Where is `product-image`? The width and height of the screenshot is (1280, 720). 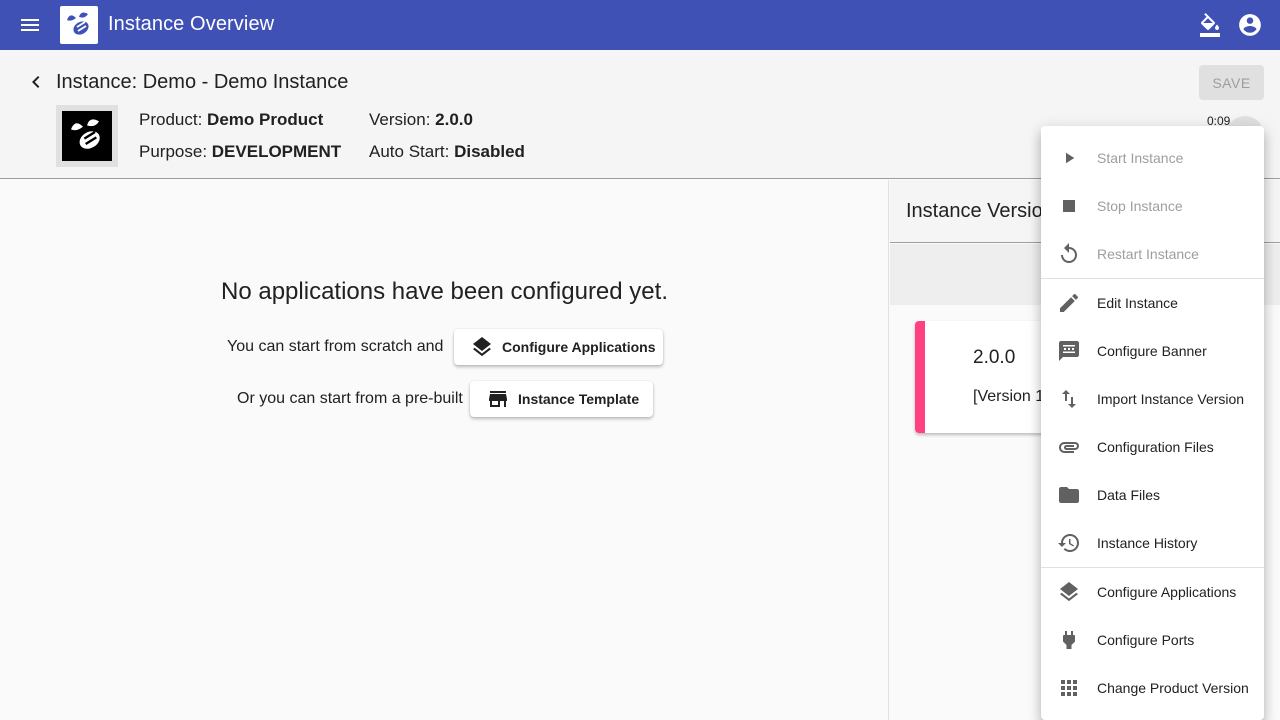
product-image is located at coordinates (87, 136).